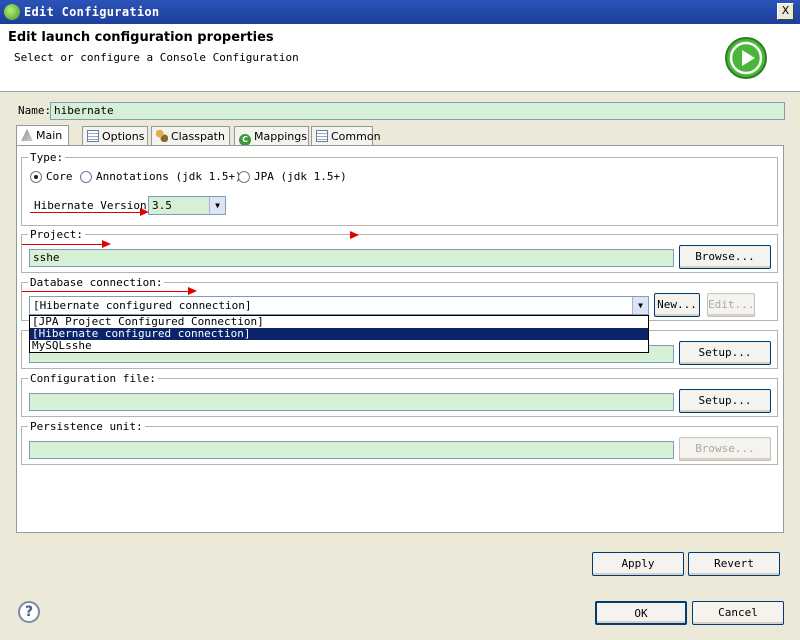 This screenshot has width=800, height=640. What do you see at coordinates (192, 291) in the screenshot?
I see `annotation-arrow-database` at bounding box center [192, 291].